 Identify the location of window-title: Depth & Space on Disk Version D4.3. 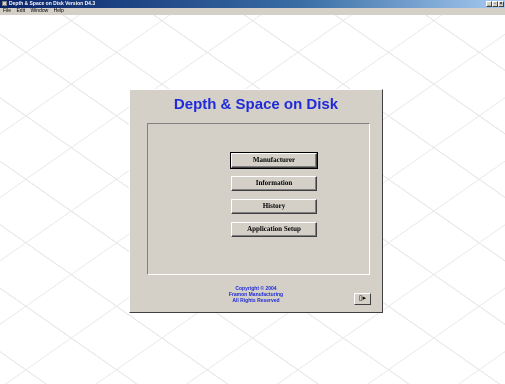
(52, 4).